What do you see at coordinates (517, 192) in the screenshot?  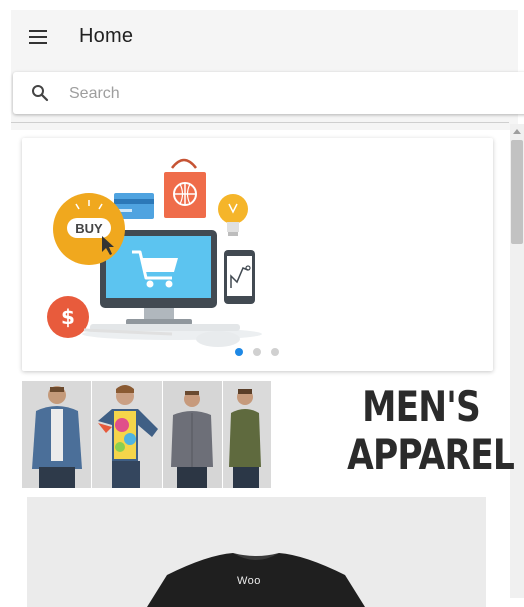 I see `scroll-thumb` at bounding box center [517, 192].